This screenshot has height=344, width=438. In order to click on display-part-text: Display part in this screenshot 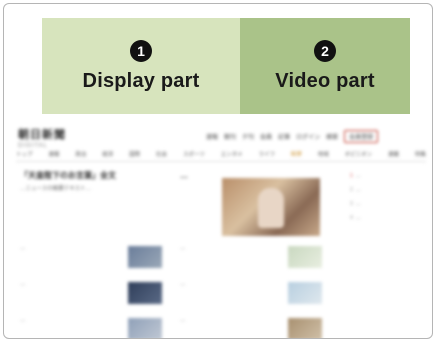, I will do `click(141, 80)`.